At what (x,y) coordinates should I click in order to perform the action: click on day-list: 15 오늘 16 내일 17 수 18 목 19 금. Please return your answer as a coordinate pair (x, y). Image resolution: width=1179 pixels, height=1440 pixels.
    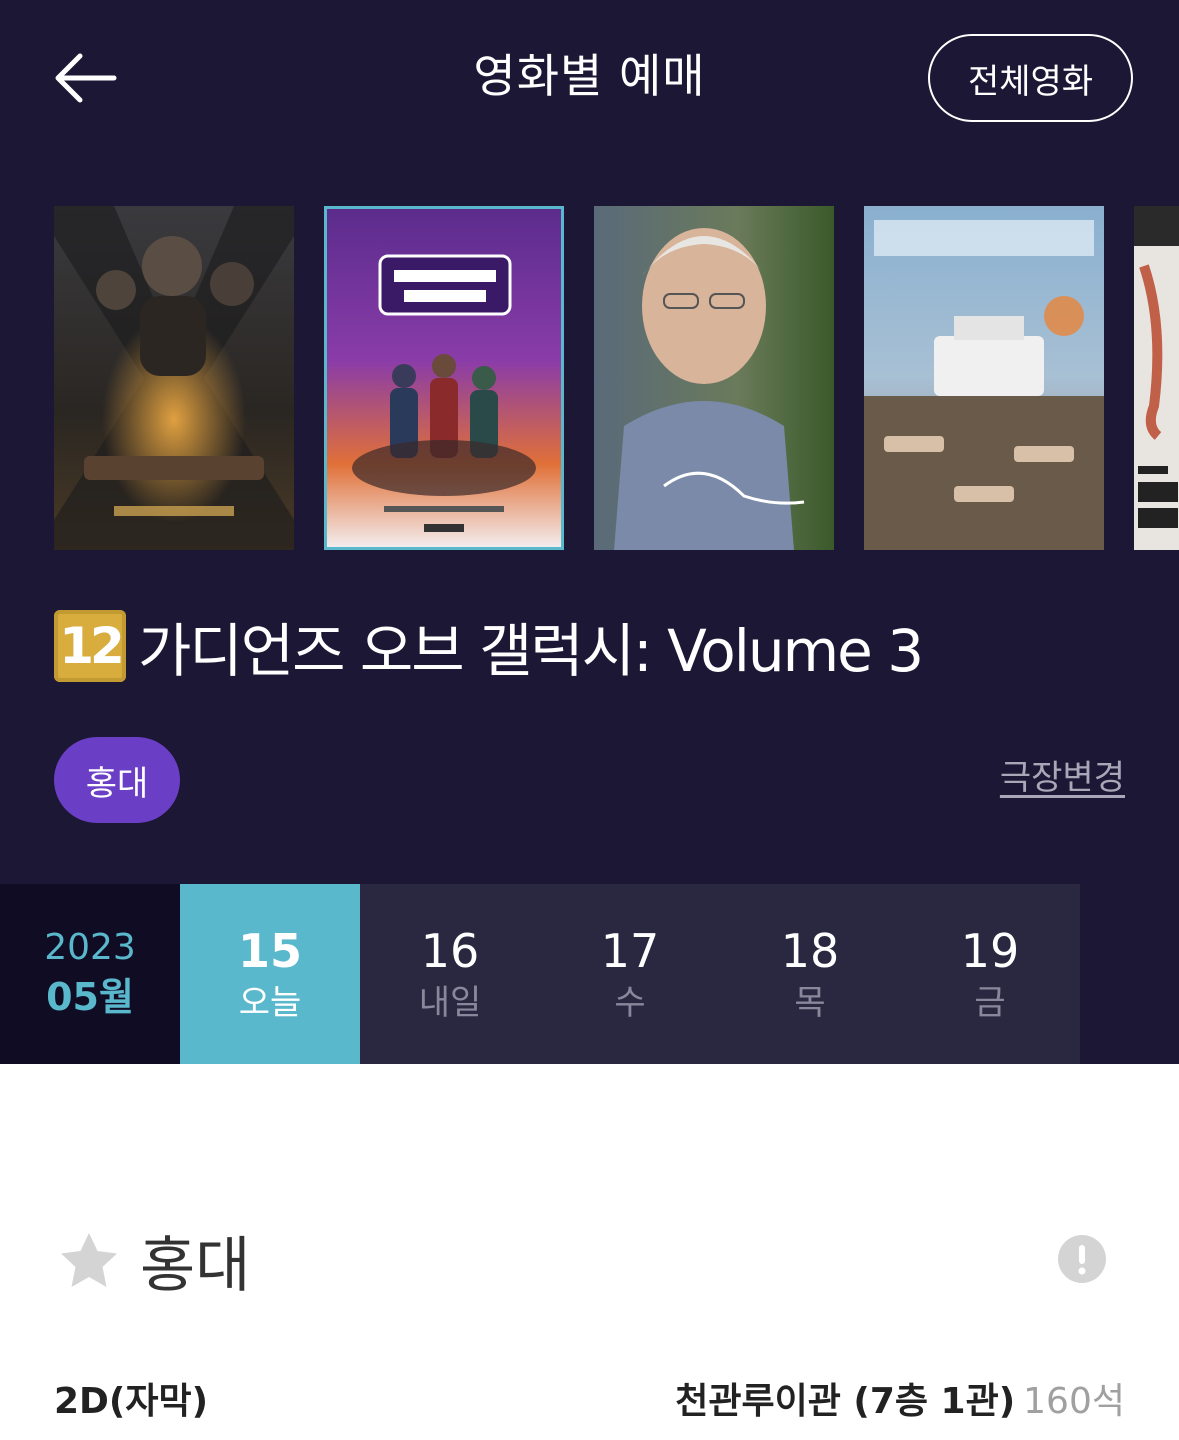
    Looking at the image, I should click on (630, 974).